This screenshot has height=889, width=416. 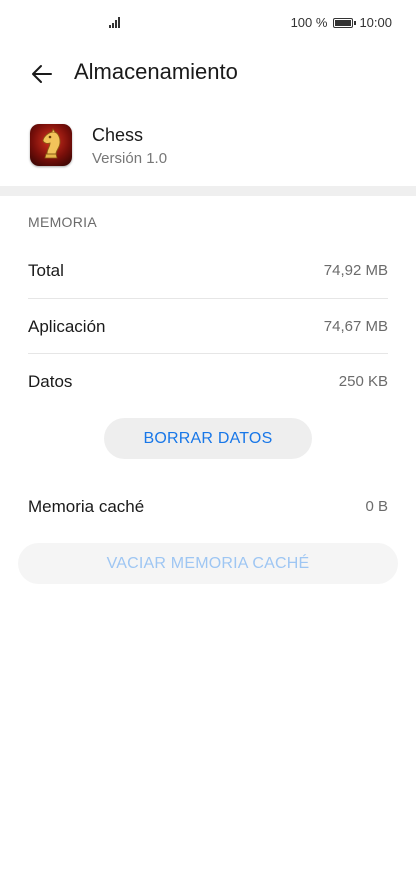 What do you see at coordinates (51, 145) in the screenshot?
I see `chess-knight-app-icon` at bounding box center [51, 145].